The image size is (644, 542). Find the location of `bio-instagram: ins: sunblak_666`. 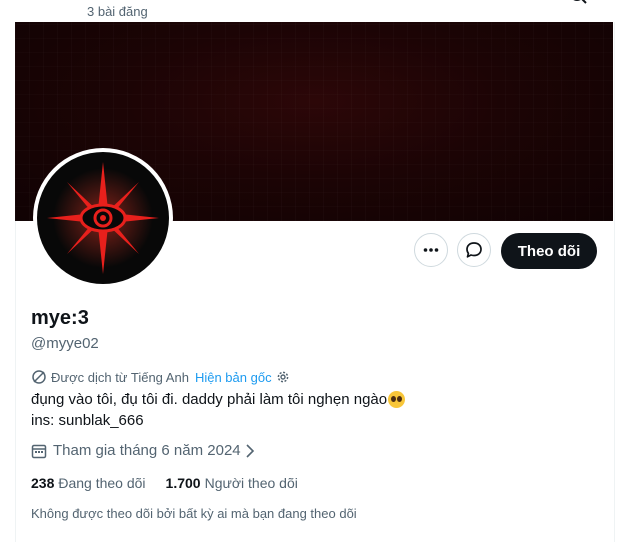

bio-instagram: ins: sunblak_666 is located at coordinates (87, 420).